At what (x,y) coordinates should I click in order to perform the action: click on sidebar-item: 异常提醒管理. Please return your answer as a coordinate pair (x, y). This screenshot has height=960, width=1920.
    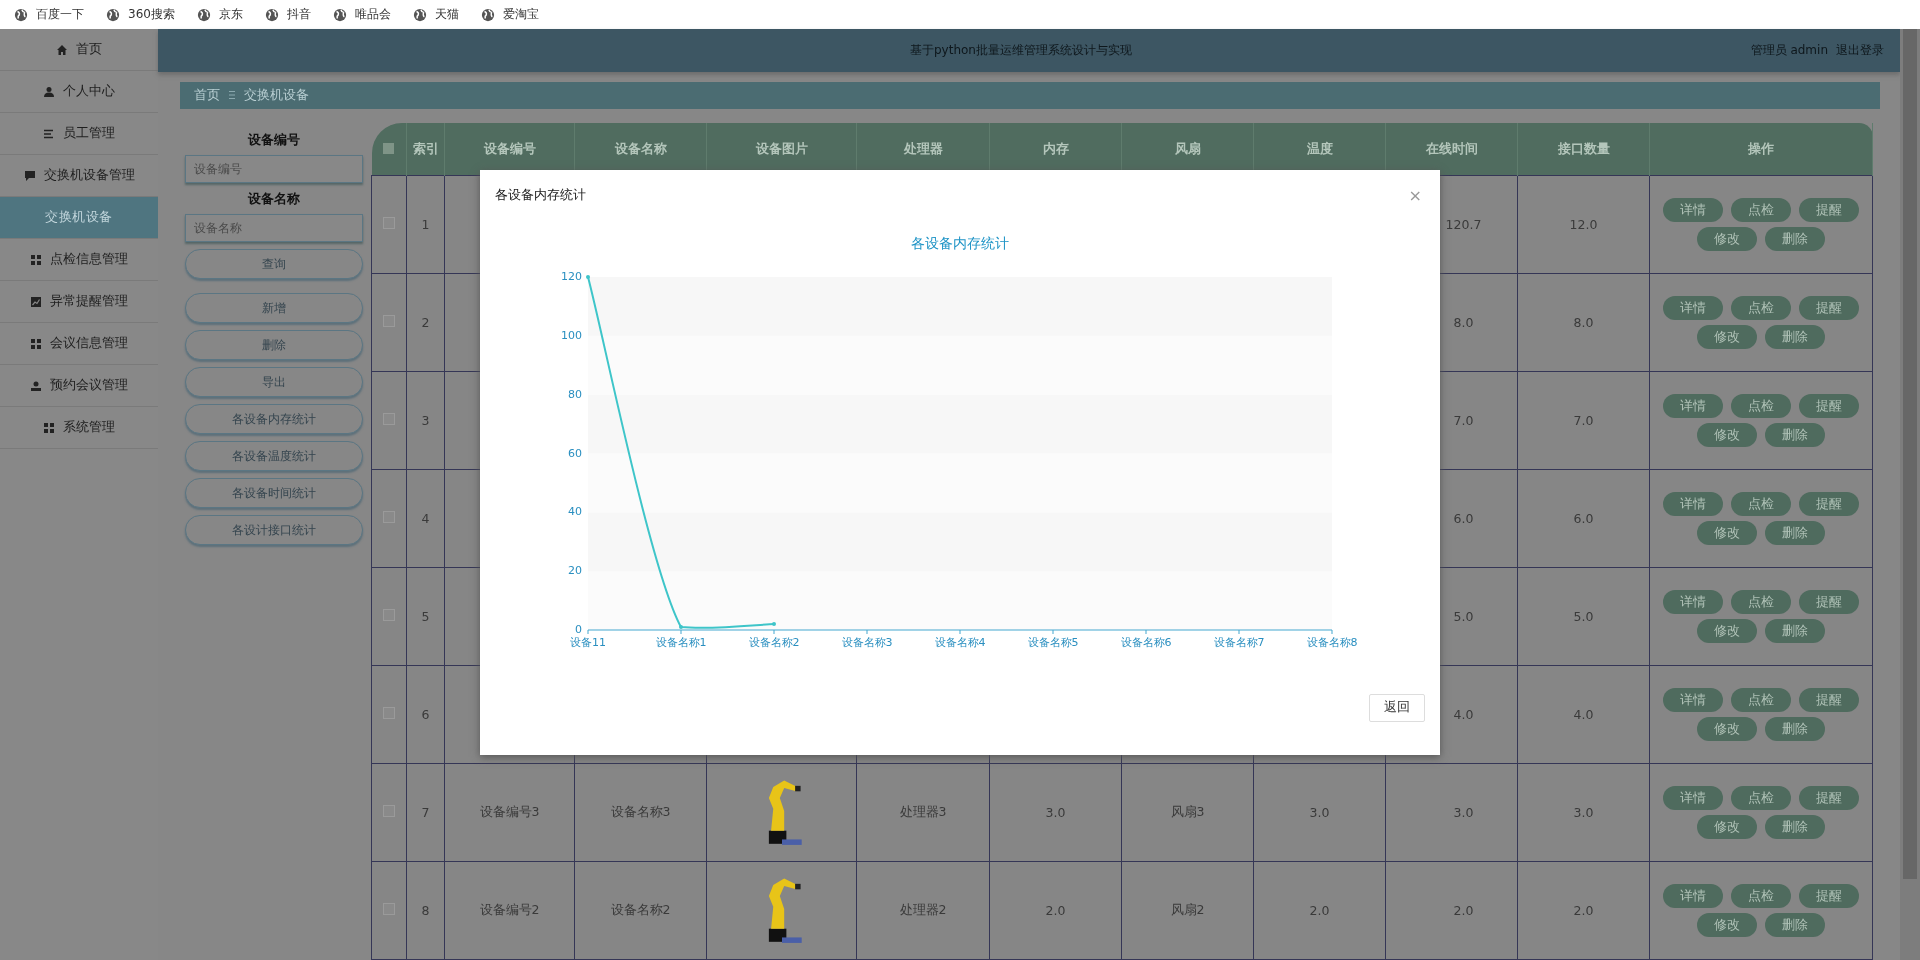
    Looking at the image, I should click on (79, 302).